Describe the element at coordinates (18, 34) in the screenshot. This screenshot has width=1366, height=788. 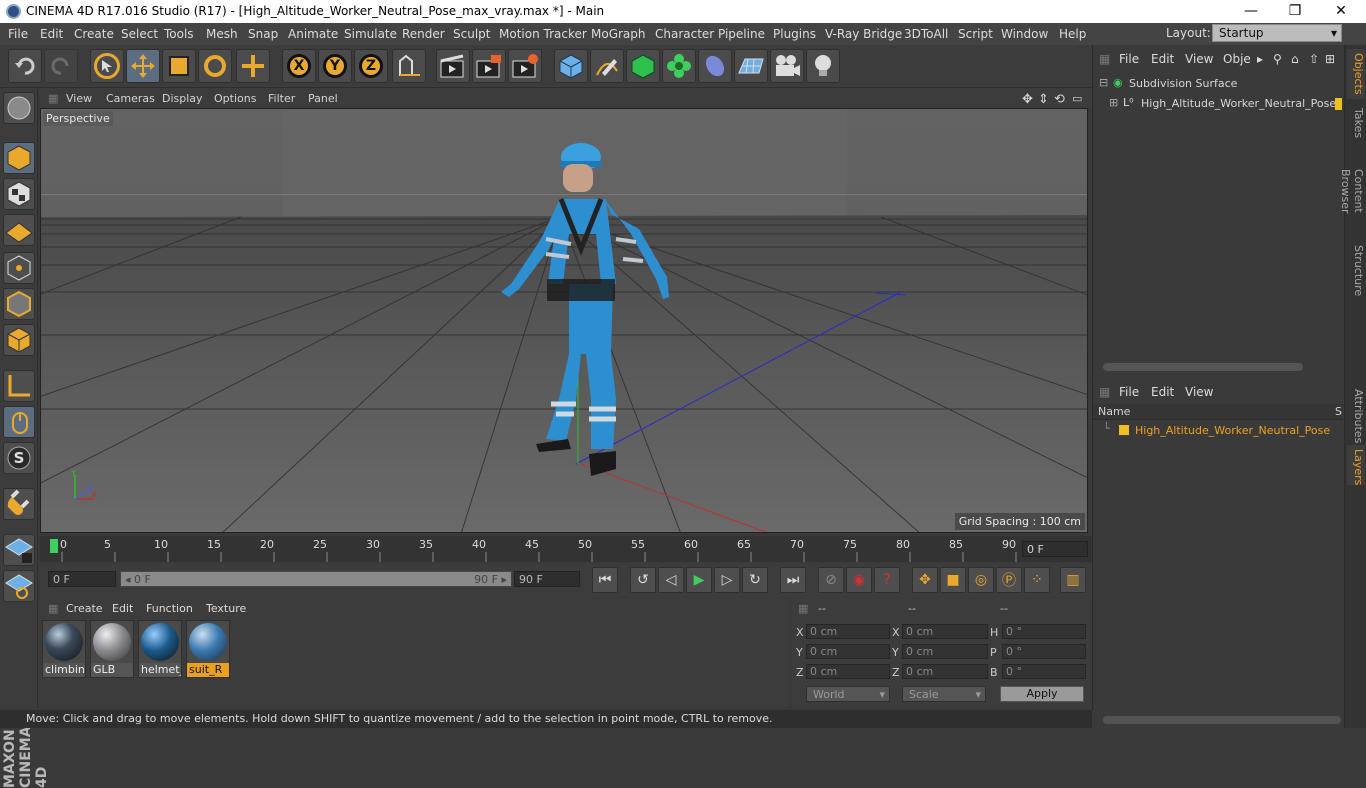
I see `menu-file: File` at that location.